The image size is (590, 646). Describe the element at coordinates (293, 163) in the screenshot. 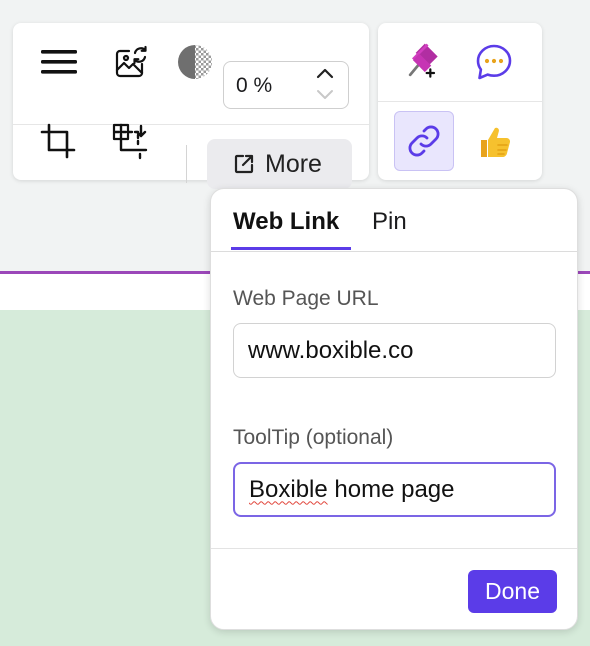

I see `more-label: More` at that location.